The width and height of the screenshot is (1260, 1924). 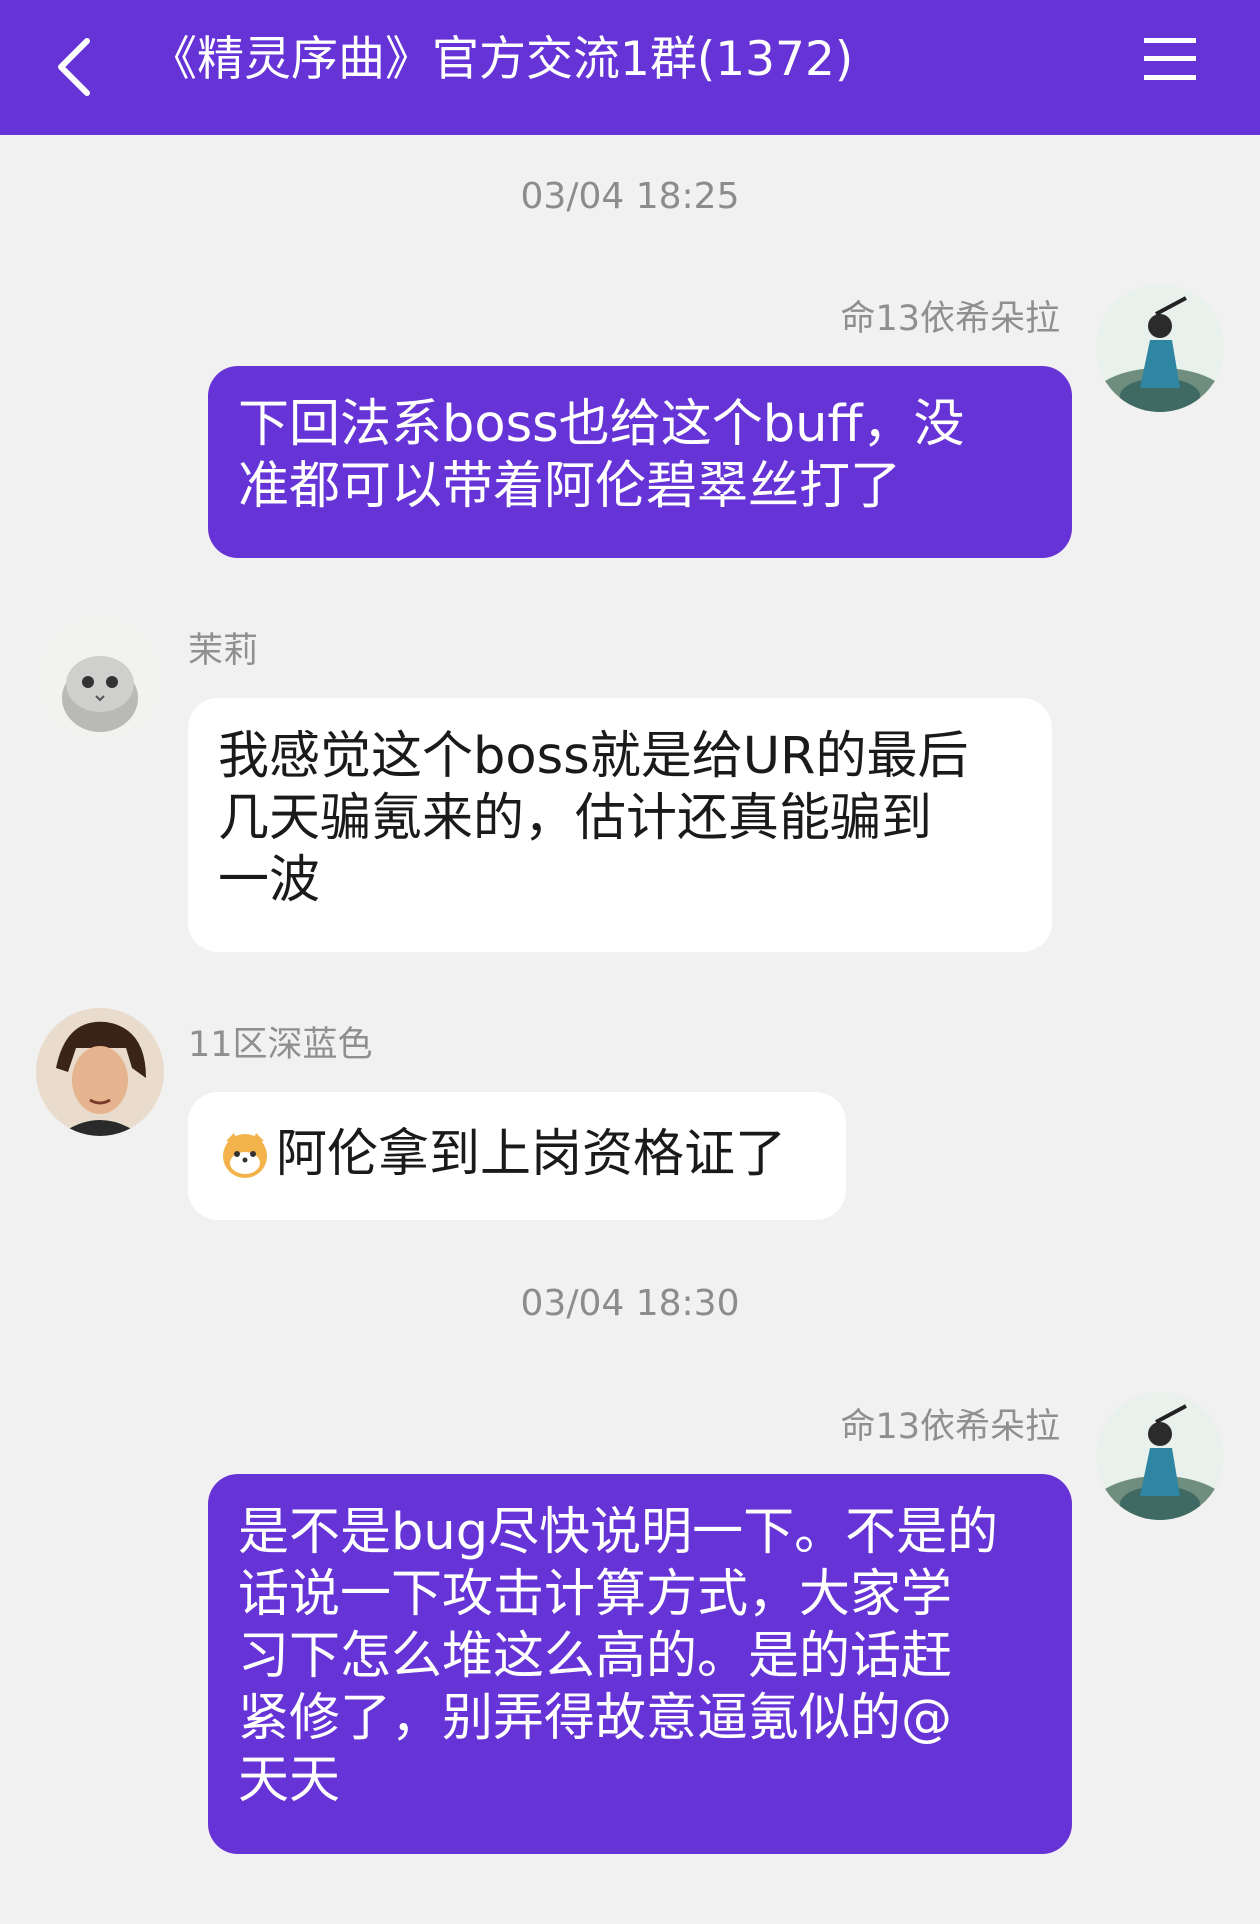 I want to click on chevron-left-icon, so click(x=74, y=67).